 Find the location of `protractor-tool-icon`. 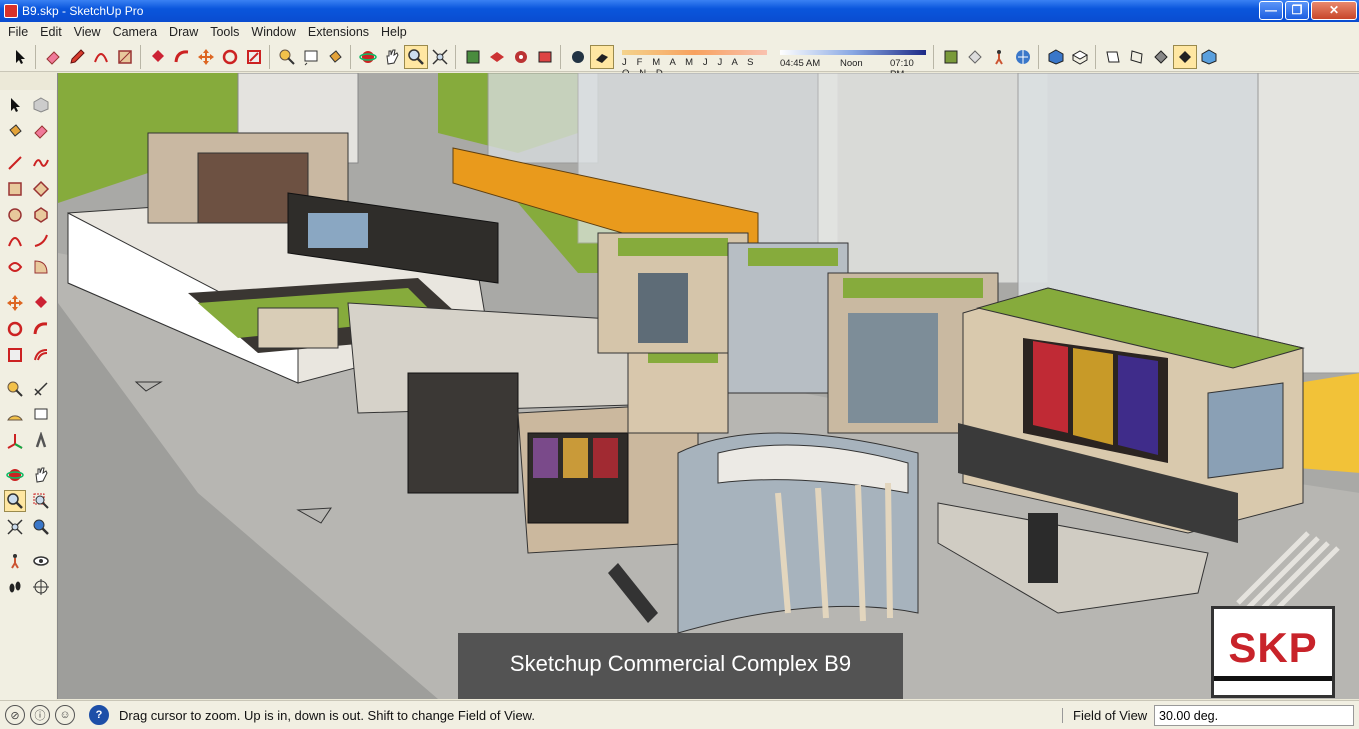

protractor-tool-icon is located at coordinates (15, 415).